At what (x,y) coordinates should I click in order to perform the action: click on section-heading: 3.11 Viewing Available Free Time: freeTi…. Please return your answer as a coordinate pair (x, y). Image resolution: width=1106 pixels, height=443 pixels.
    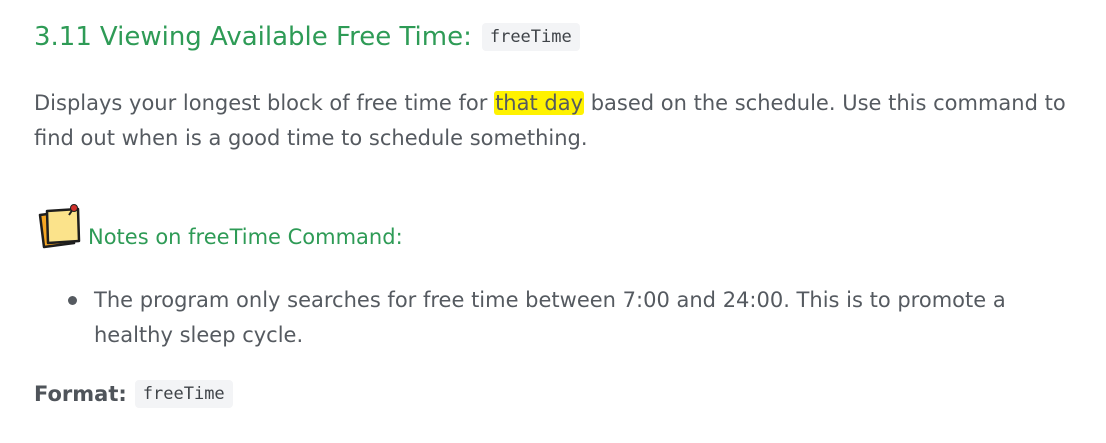
    Looking at the image, I should click on (307, 37).